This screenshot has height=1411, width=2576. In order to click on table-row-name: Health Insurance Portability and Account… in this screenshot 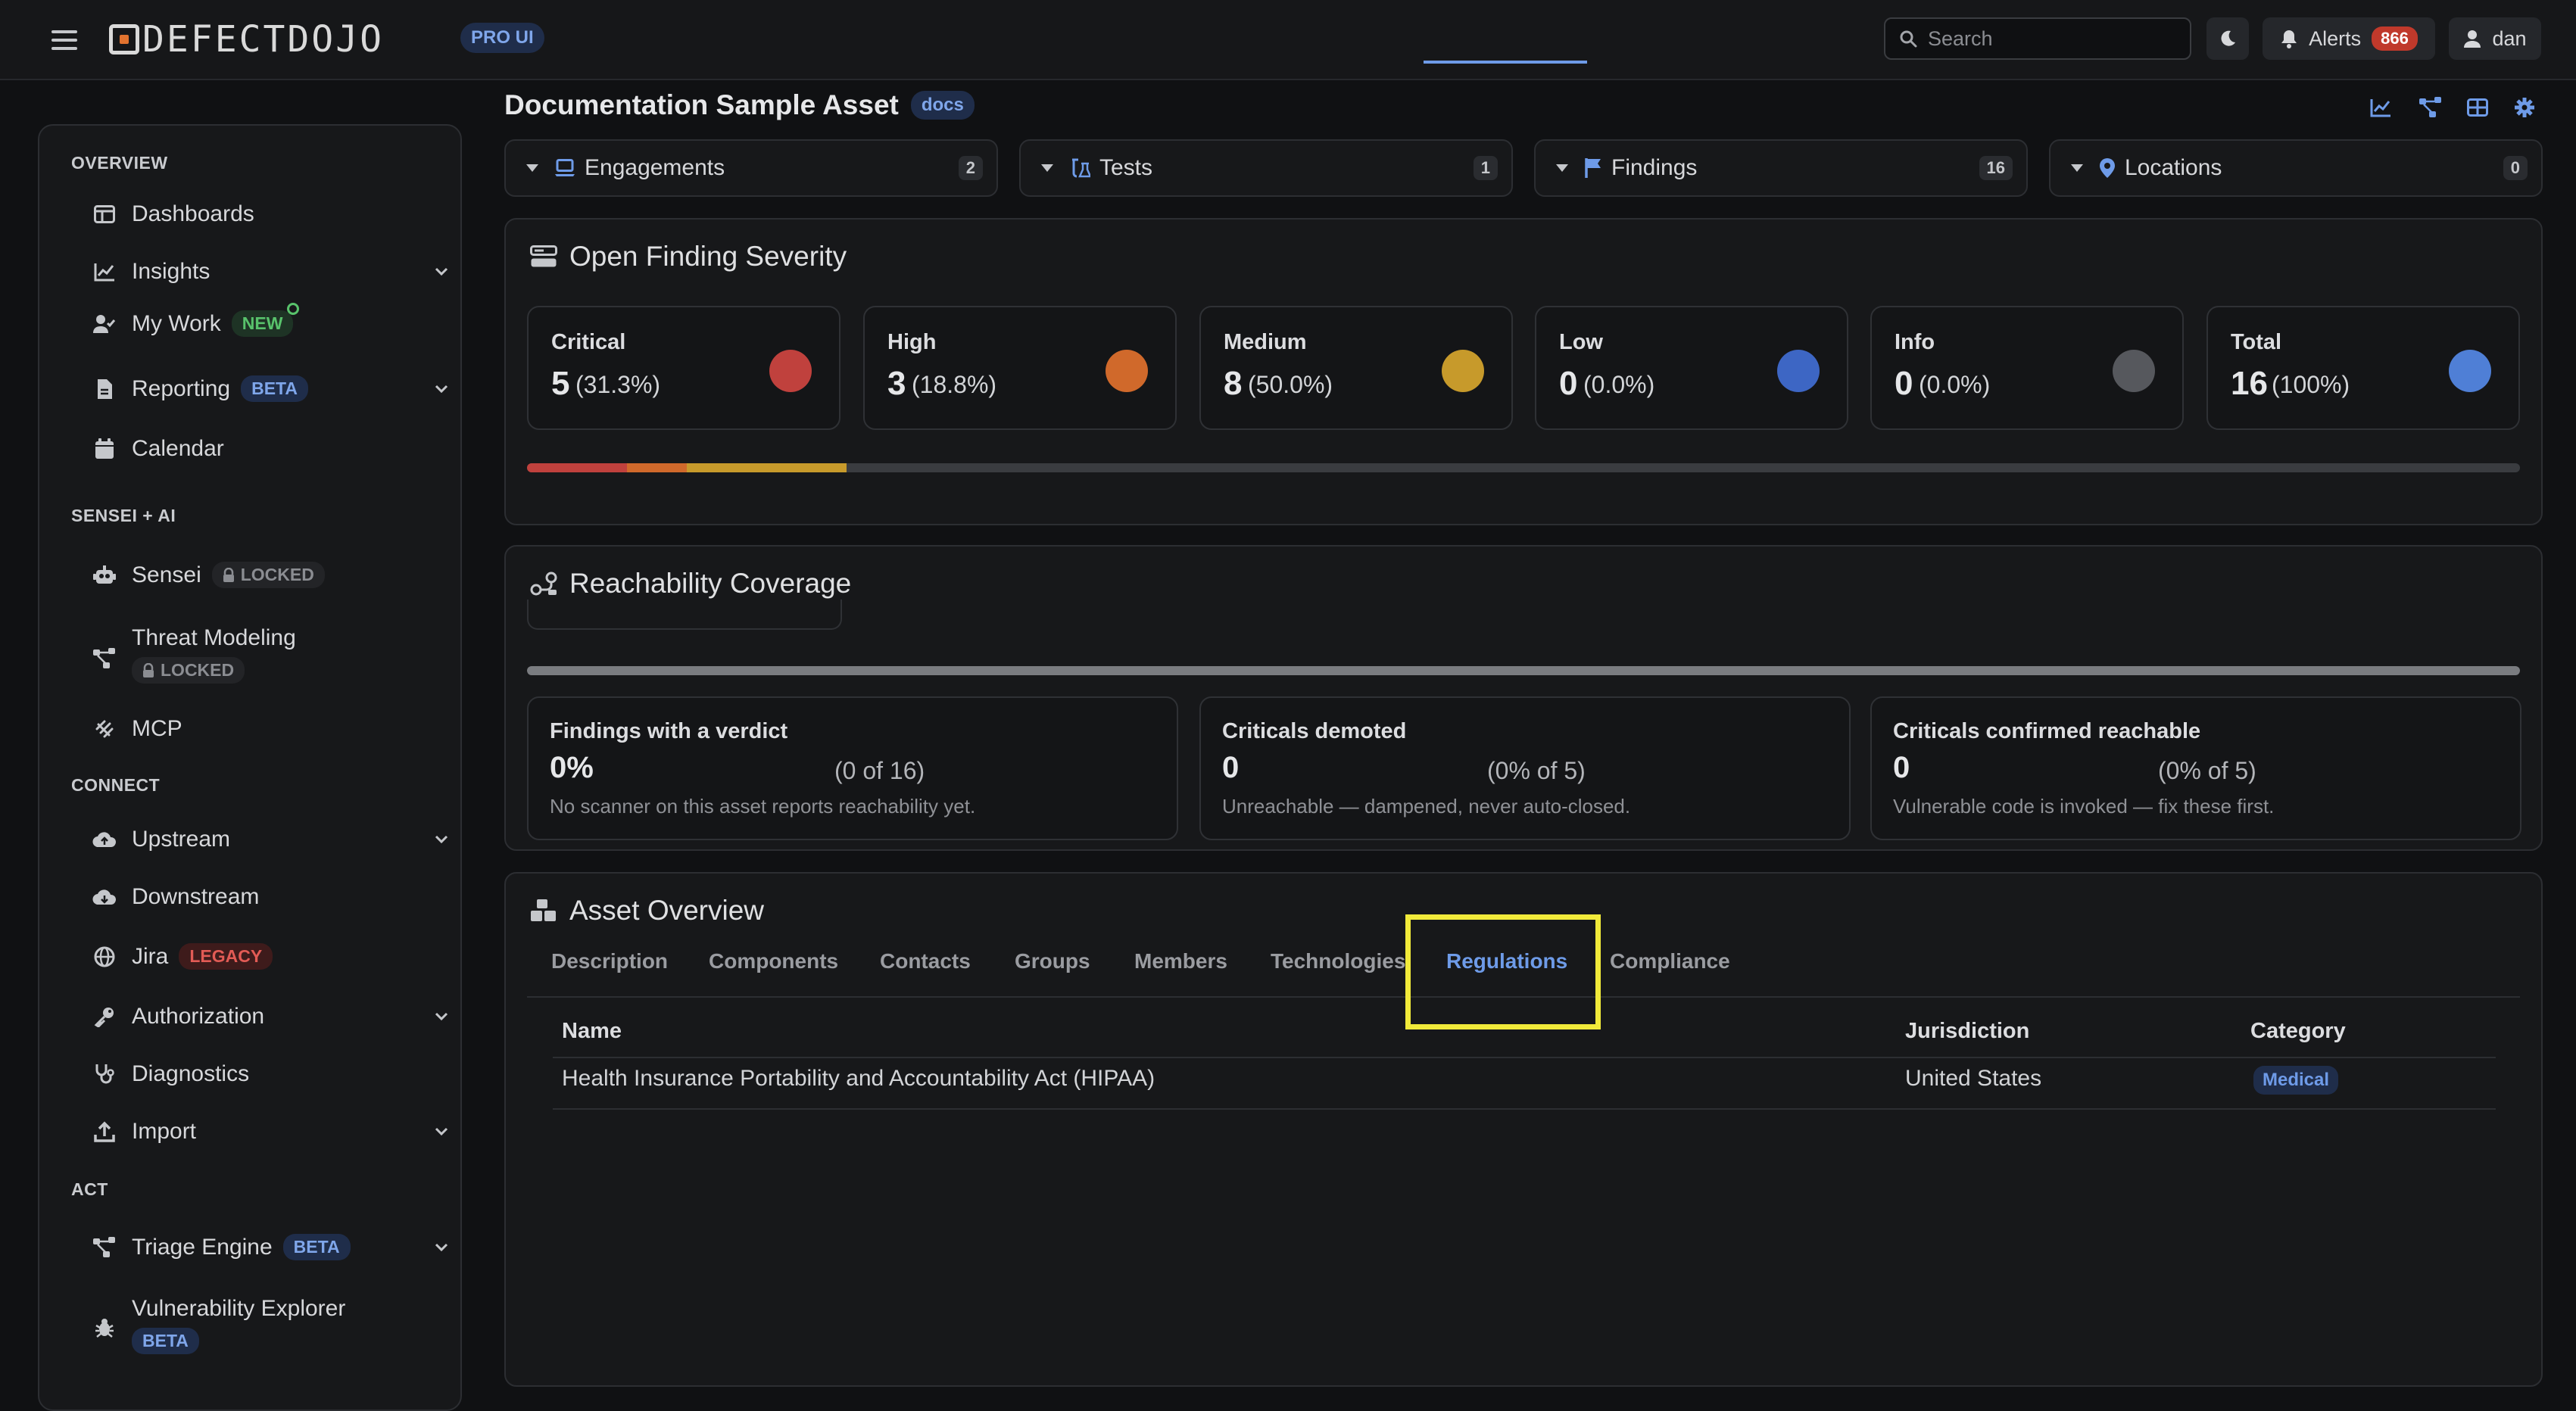, I will do `click(858, 1079)`.